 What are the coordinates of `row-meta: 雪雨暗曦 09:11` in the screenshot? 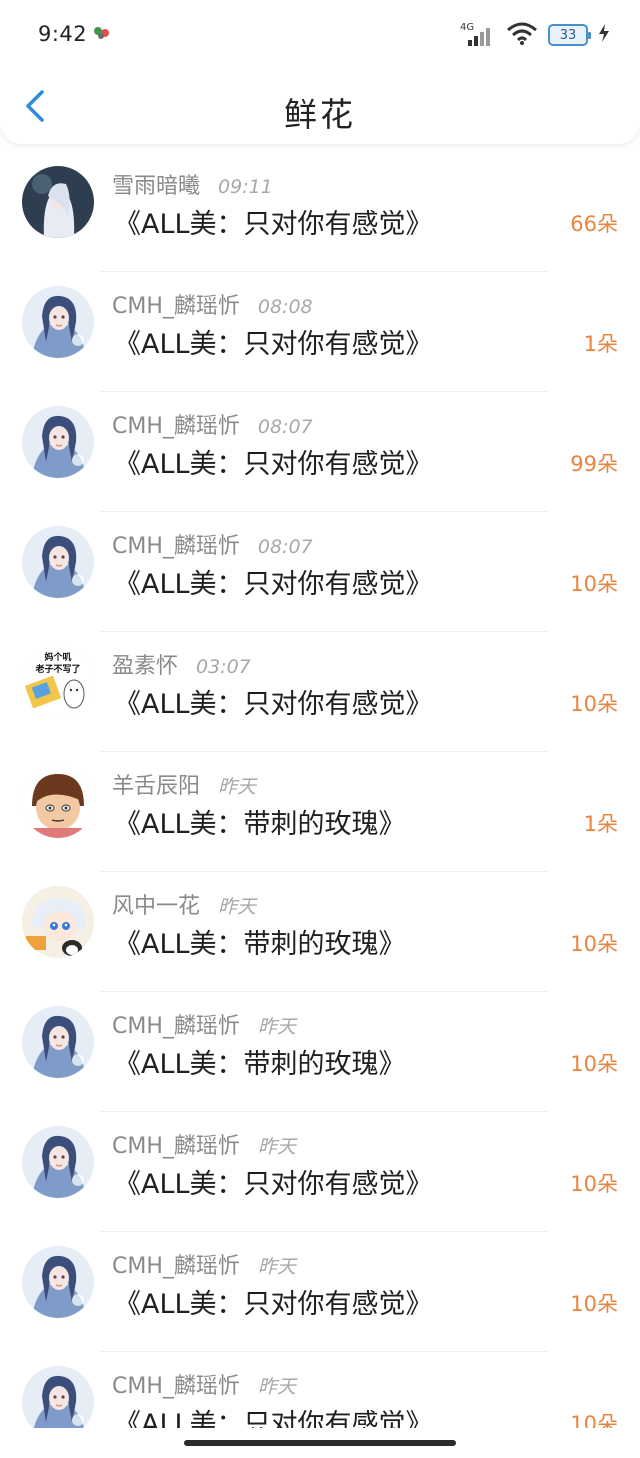 It's located at (192, 184).